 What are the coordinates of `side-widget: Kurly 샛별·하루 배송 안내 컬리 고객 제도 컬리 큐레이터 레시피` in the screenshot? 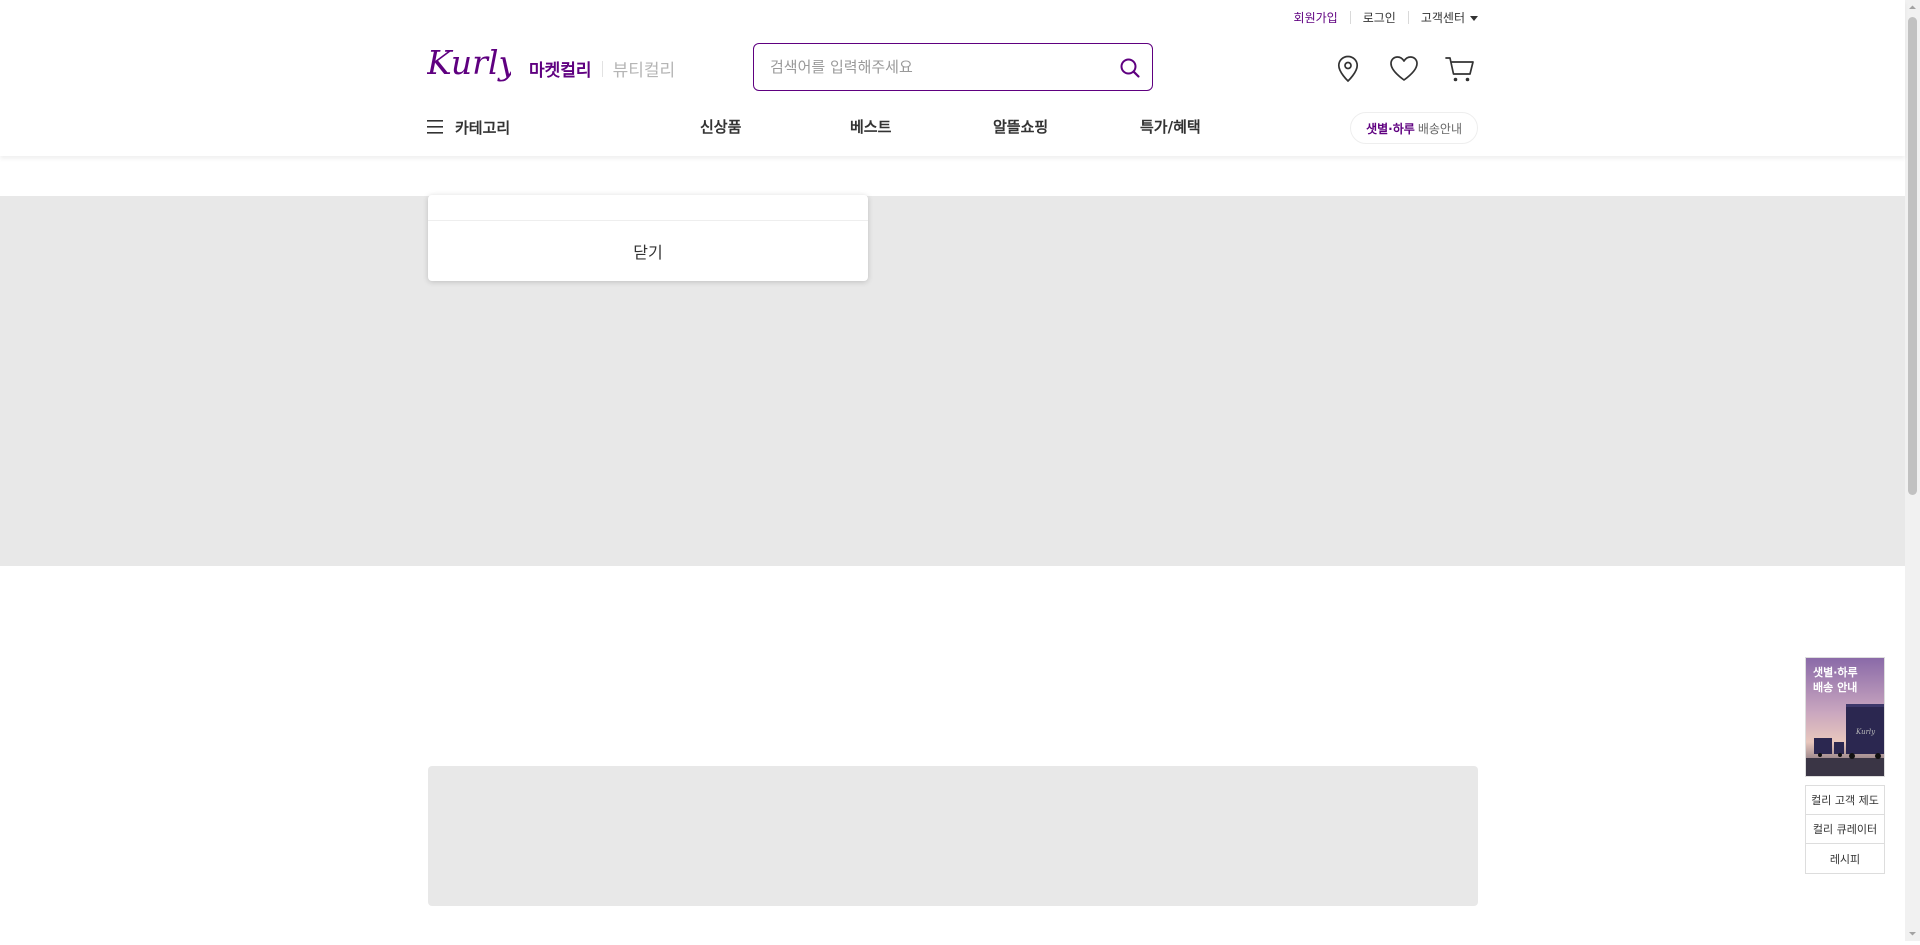 It's located at (1845, 765).